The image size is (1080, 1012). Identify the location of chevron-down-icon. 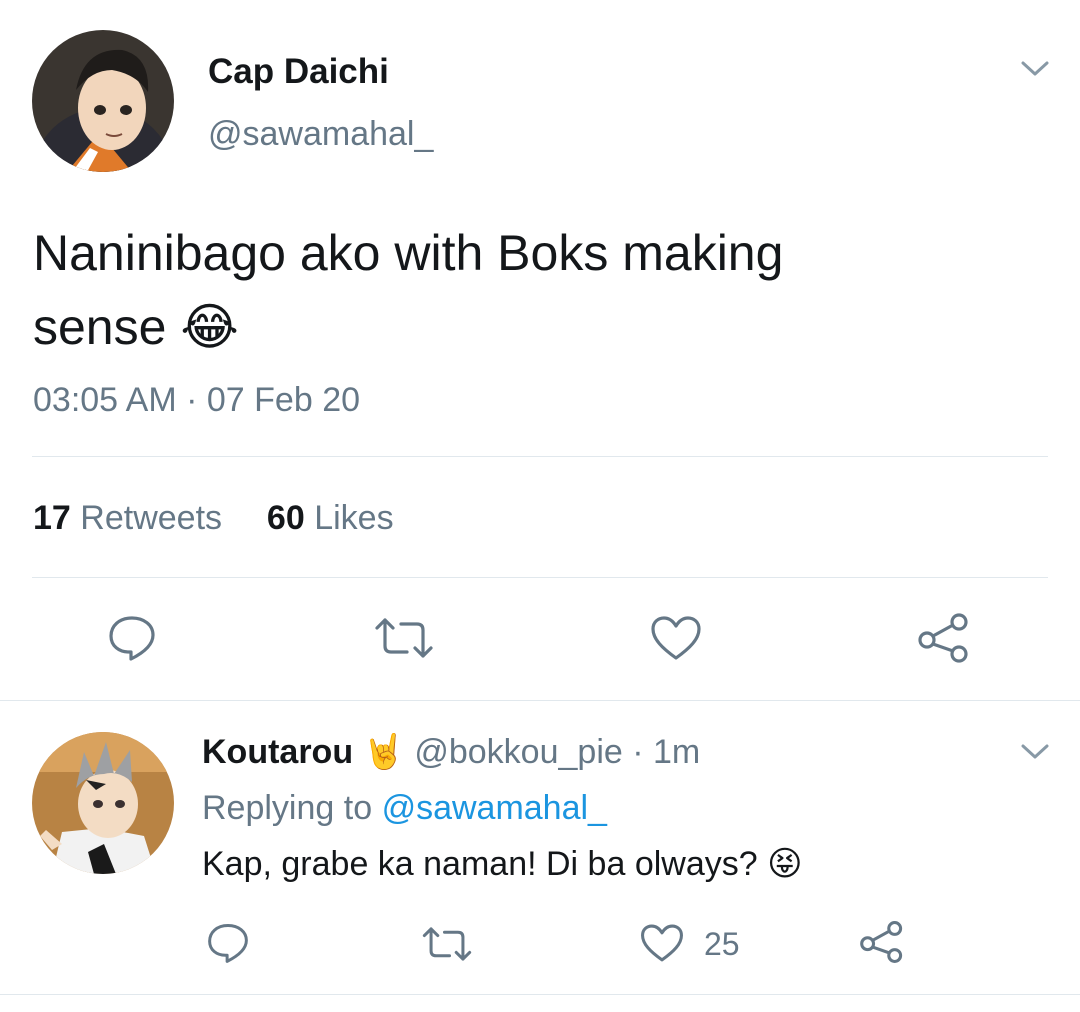
(1035, 69).